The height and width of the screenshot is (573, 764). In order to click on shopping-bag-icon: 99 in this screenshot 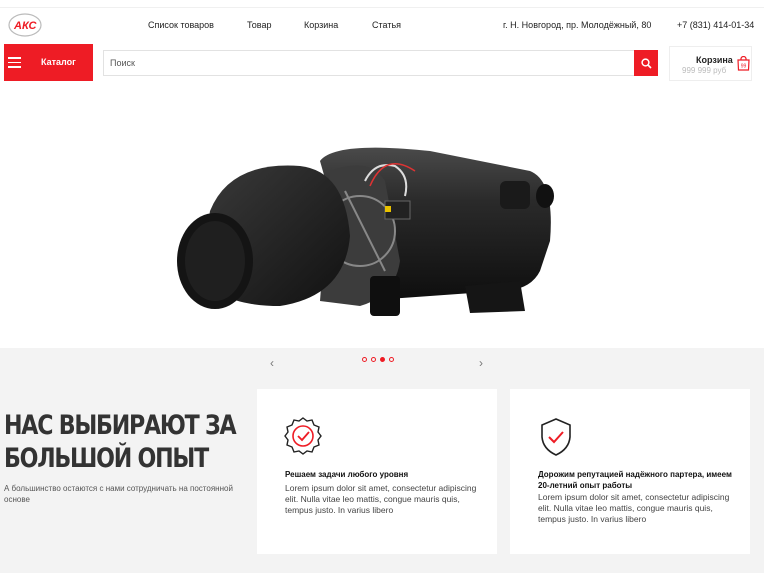, I will do `click(743, 63)`.